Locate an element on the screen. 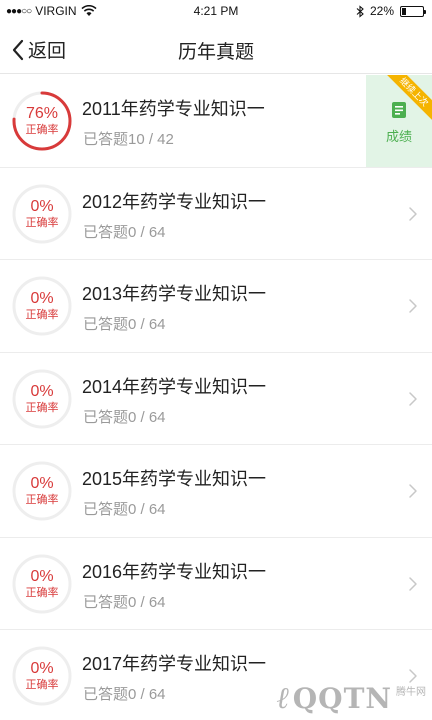 This screenshot has height=720, width=432. score-label: 成绩 is located at coordinates (398, 136).